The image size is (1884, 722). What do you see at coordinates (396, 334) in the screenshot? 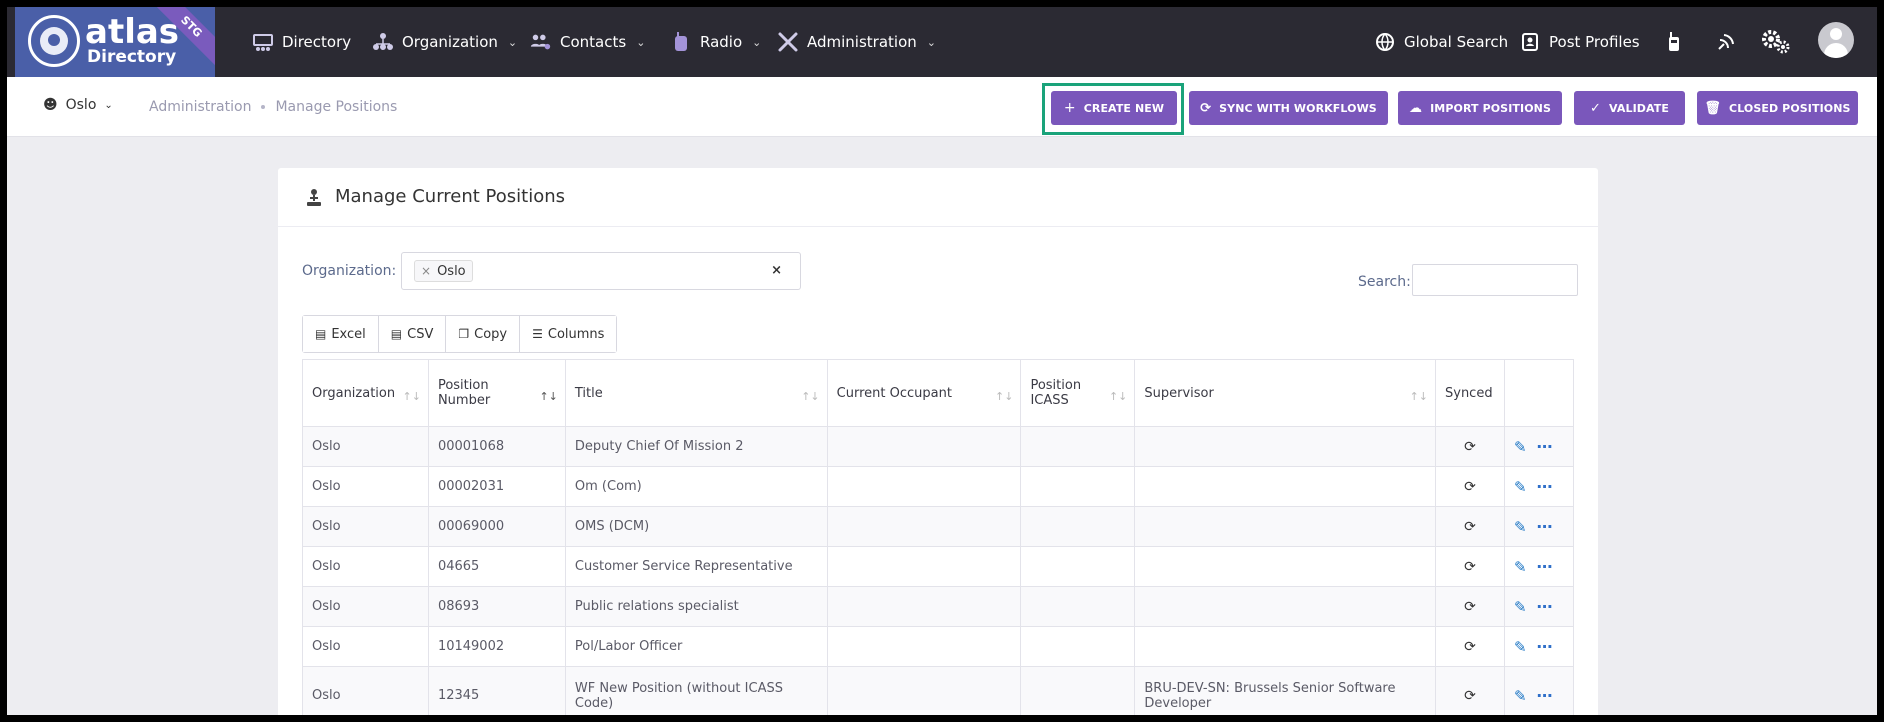
I see `csv-file-icon: ▤` at bounding box center [396, 334].